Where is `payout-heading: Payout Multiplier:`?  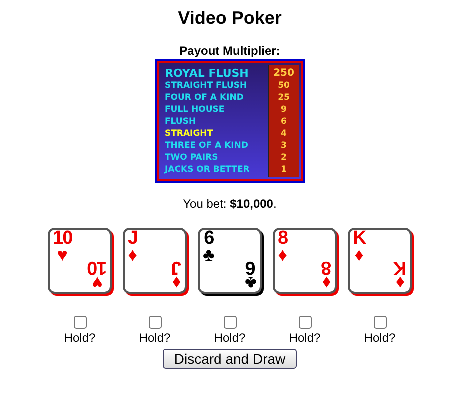
payout-heading: Payout Multiplier: is located at coordinates (230, 51).